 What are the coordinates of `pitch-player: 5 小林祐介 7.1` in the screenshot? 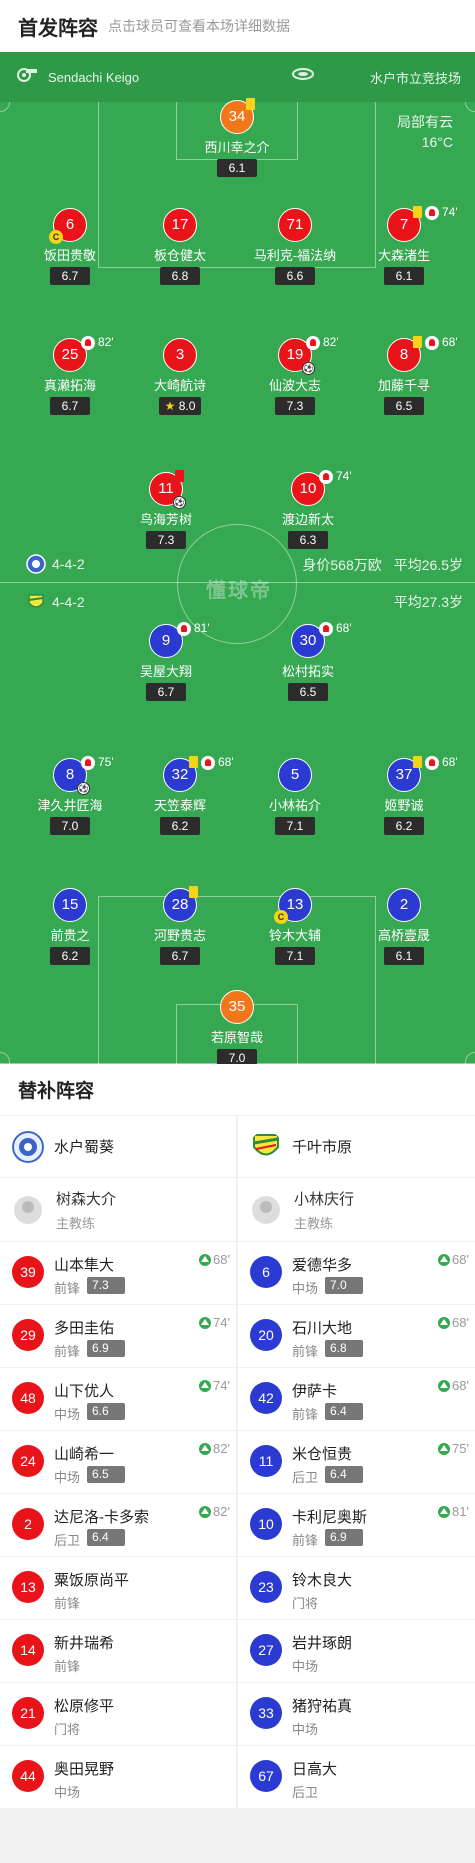 It's located at (295, 796).